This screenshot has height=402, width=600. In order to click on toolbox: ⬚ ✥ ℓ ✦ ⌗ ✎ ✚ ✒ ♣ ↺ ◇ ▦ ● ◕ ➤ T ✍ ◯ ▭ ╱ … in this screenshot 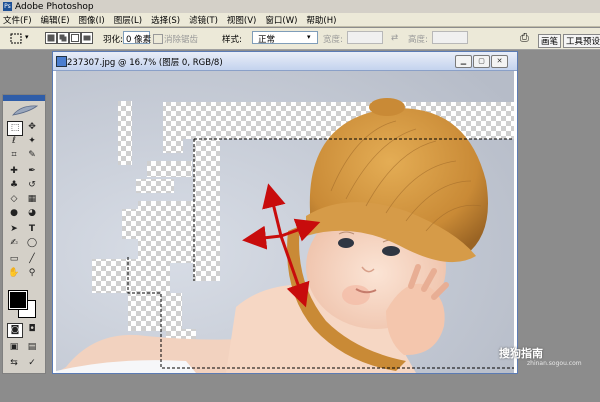, I will do `click(24, 234)`.